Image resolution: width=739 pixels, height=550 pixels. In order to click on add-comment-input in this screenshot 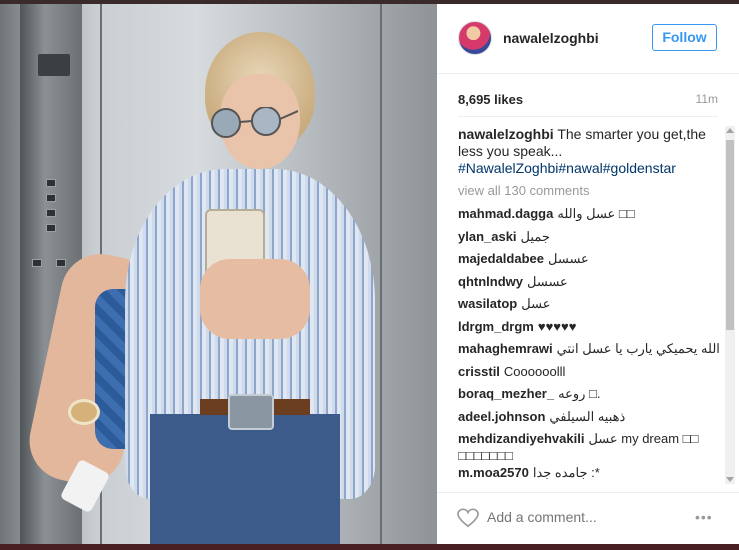, I will do `click(587, 517)`.